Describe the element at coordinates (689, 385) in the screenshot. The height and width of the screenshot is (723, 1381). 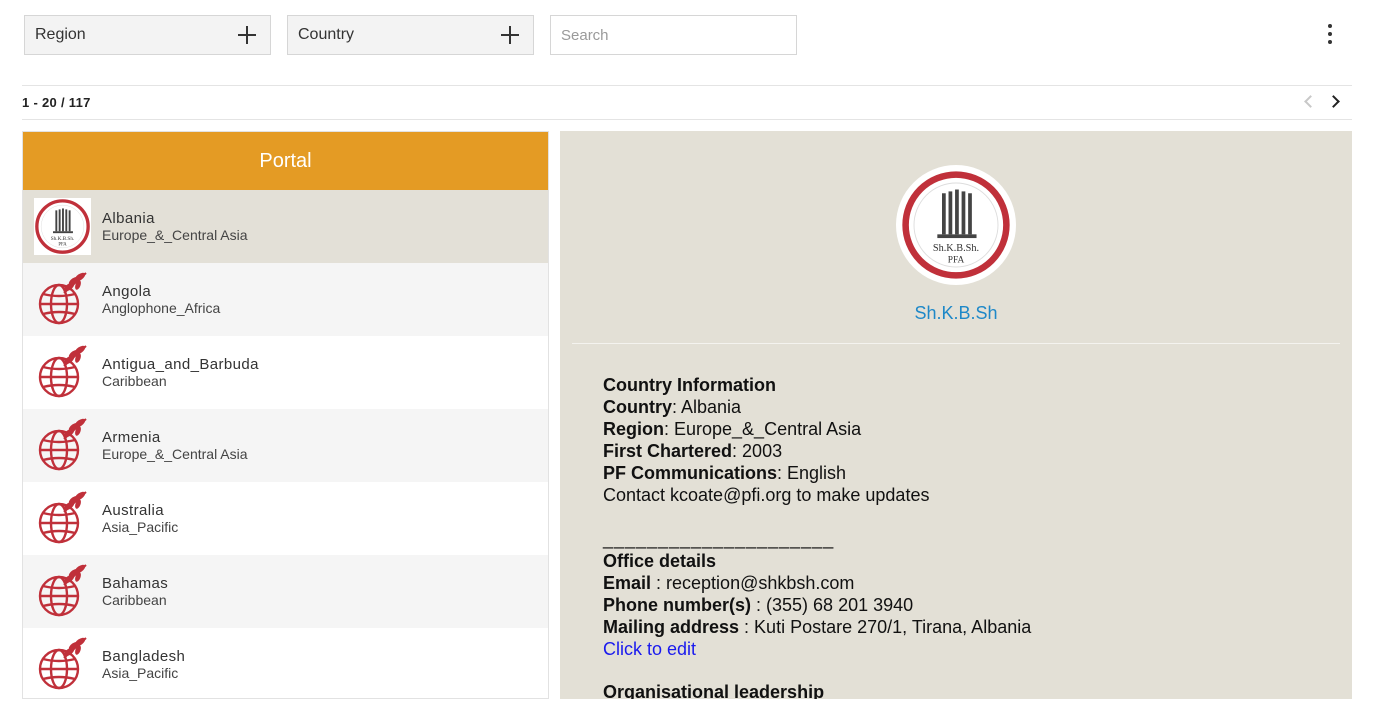
I see `section-heading-country: Country Information` at that location.